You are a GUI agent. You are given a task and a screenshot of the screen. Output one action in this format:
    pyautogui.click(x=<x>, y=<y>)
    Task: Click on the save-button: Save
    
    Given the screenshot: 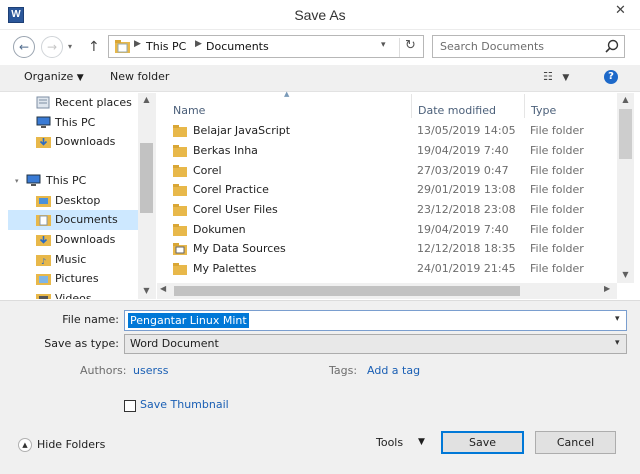 What is the action you would take?
    pyautogui.click(x=482, y=442)
    